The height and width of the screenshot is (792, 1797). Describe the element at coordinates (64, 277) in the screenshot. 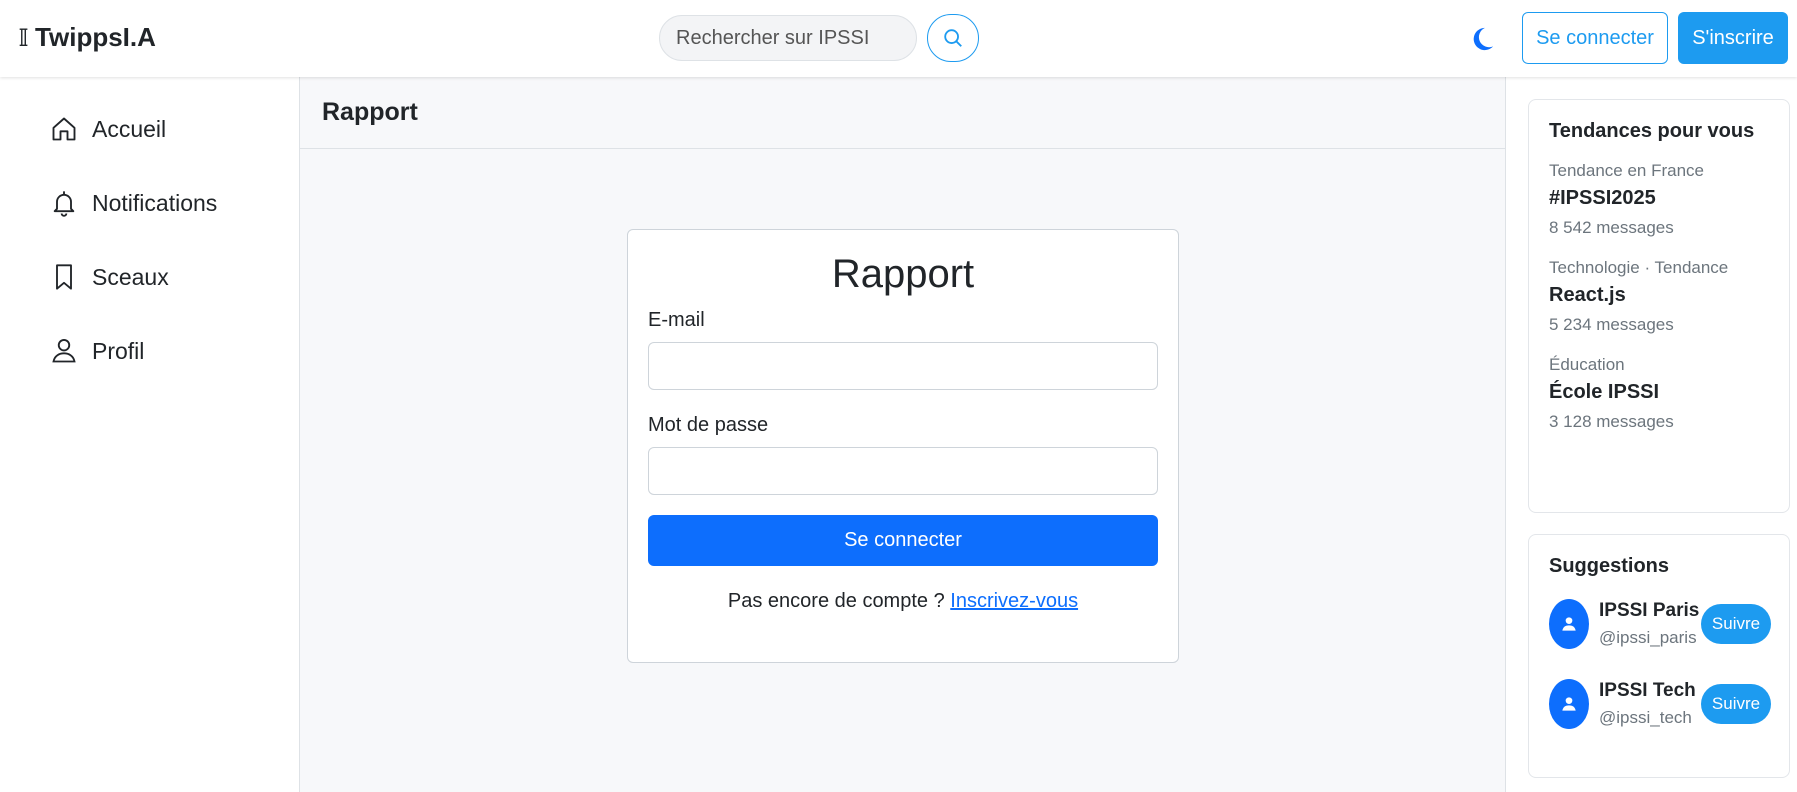

I see `bookmark-icon` at that location.